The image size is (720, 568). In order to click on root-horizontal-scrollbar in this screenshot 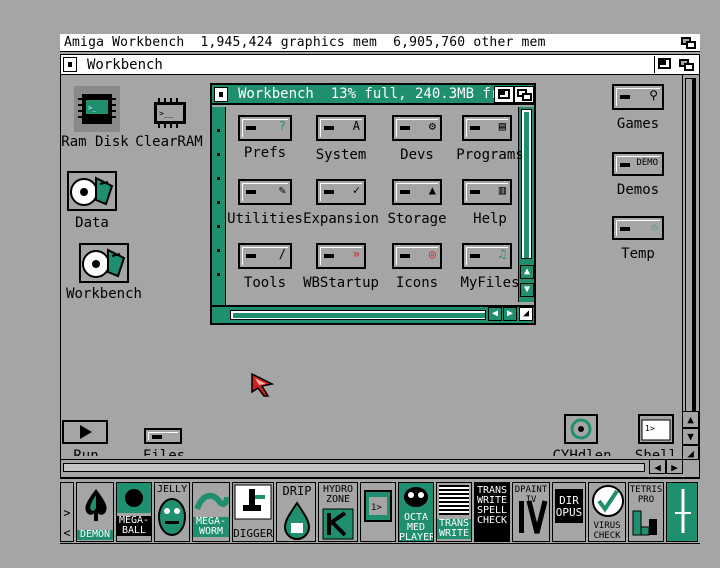, I will do `click(356, 467)`.